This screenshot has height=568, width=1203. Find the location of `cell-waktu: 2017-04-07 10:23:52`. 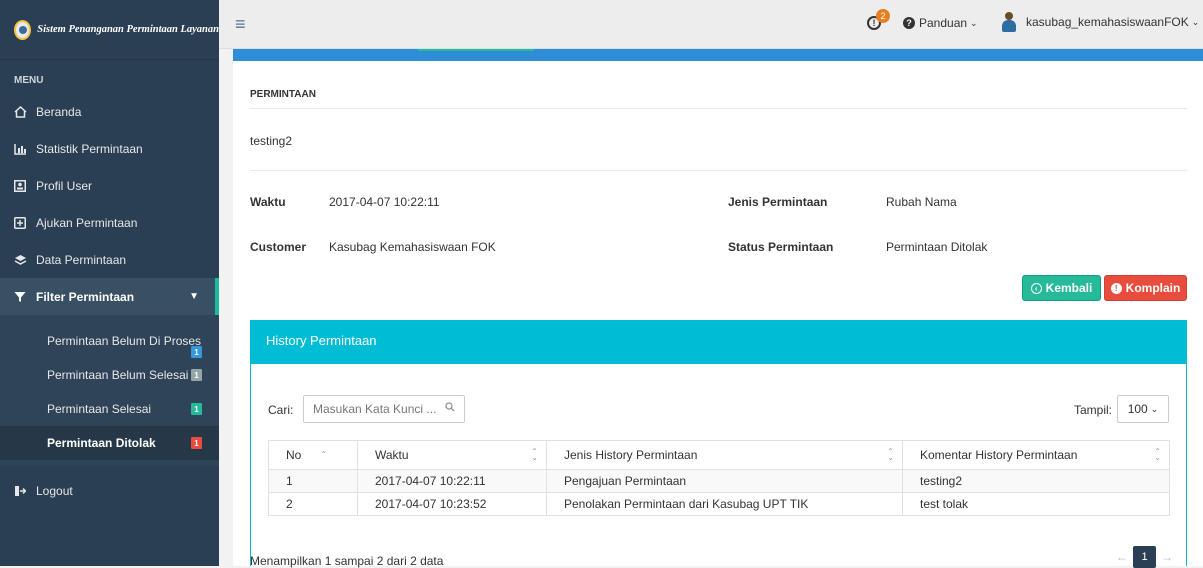

cell-waktu: 2017-04-07 10:23:52 is located at coordinates (452, 504).